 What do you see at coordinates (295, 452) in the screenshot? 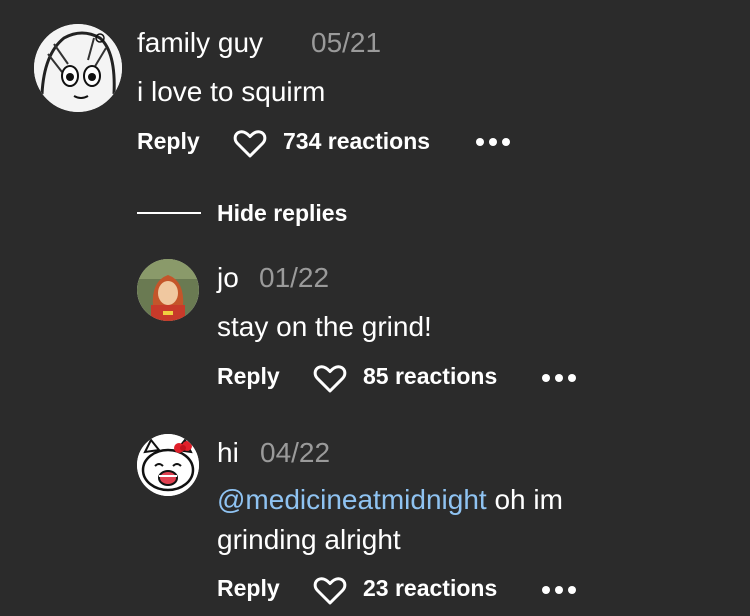
I see `reply-date: 04/22` at bounding box center [295, 452].